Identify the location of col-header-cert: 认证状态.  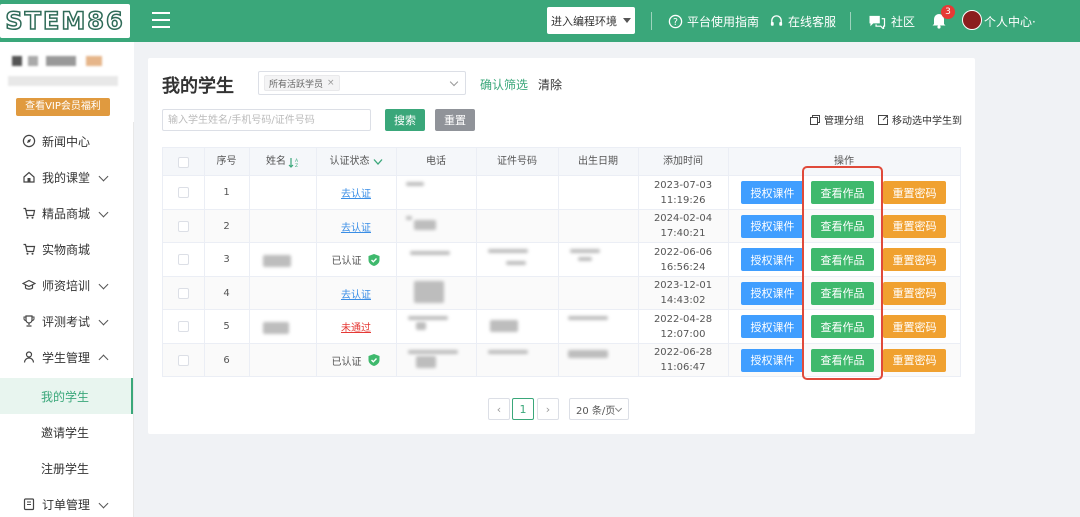
(356, 162).